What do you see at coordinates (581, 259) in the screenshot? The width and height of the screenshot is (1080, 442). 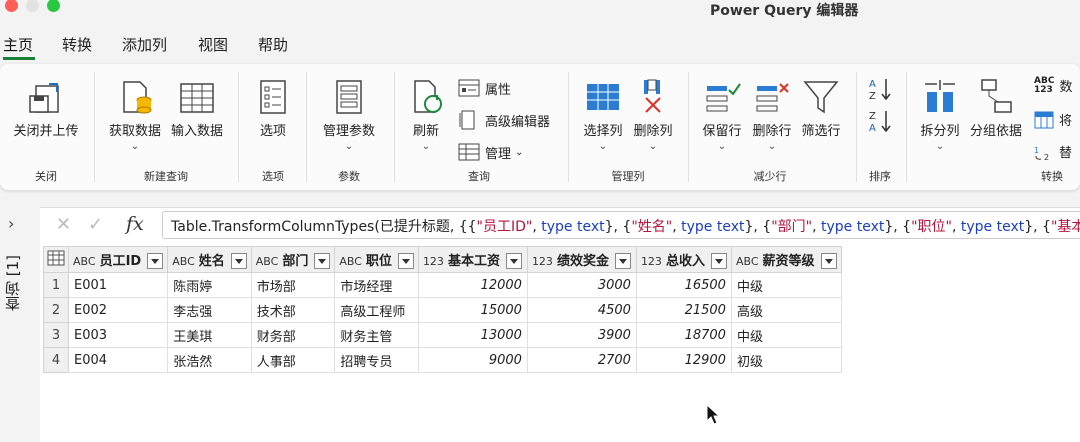 I see `column-header: 123 绩效奖金` at bounding box center [581, 259].